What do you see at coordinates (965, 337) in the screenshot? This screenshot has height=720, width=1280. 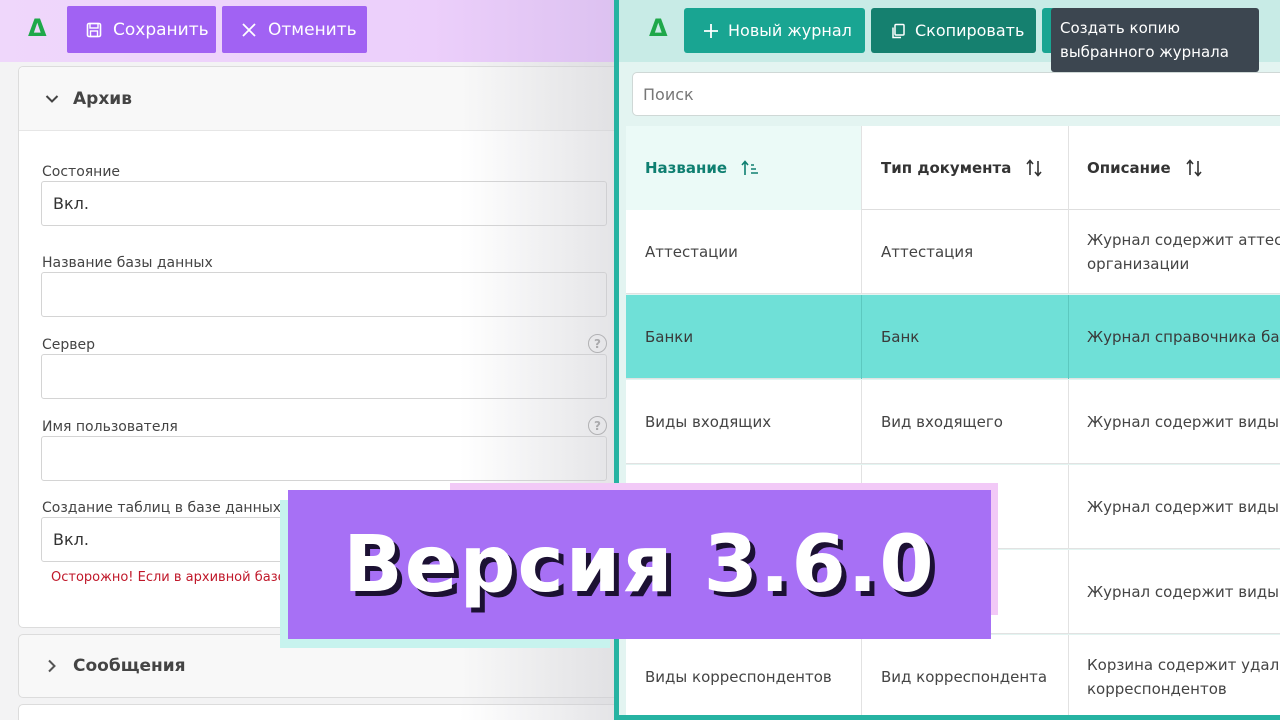 I see `cell-type: Банк` at bounding box center [965, 337].